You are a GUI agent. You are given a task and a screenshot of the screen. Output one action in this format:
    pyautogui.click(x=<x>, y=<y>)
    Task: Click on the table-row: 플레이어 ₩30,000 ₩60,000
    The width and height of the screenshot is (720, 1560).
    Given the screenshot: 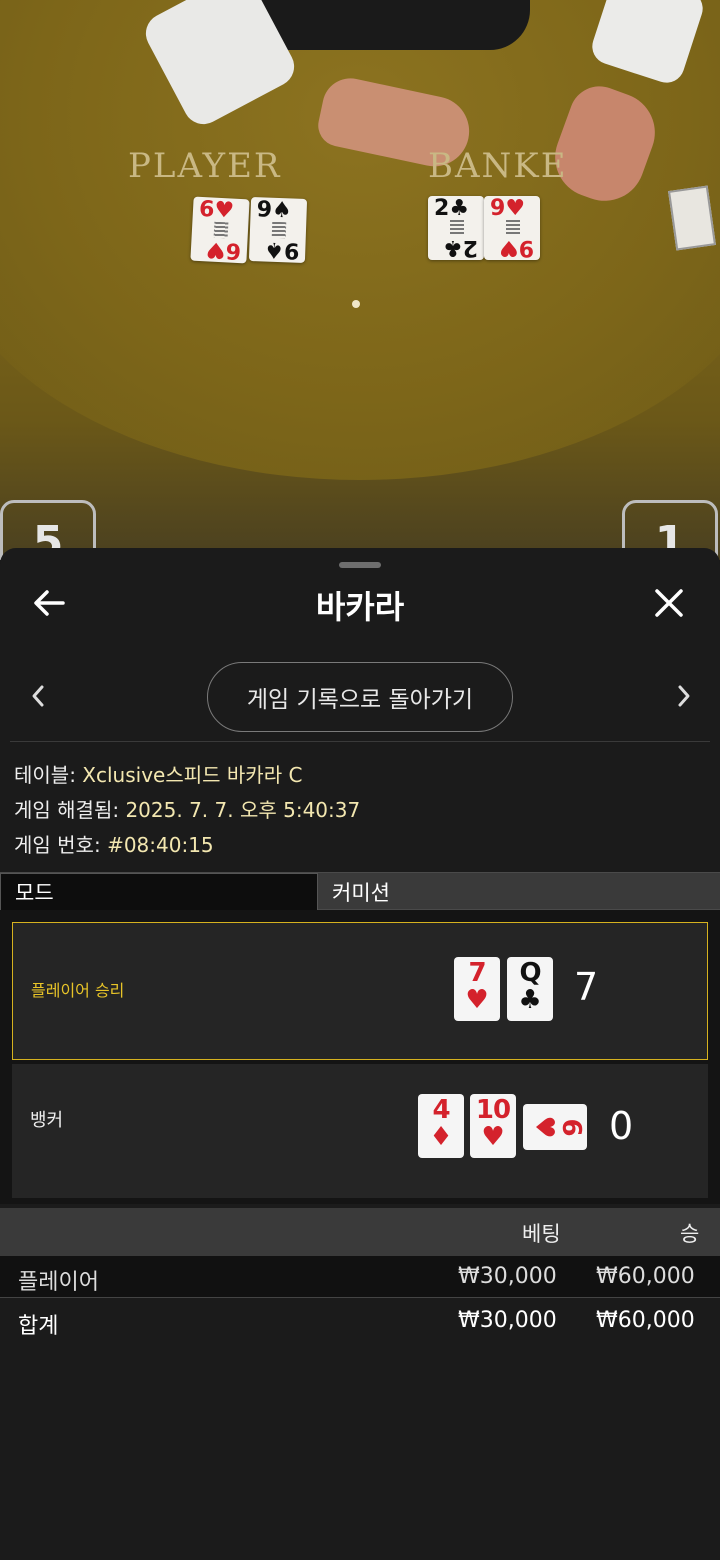 What is the action you would take?
    pyautogui.click(x=360, y=1277)
    